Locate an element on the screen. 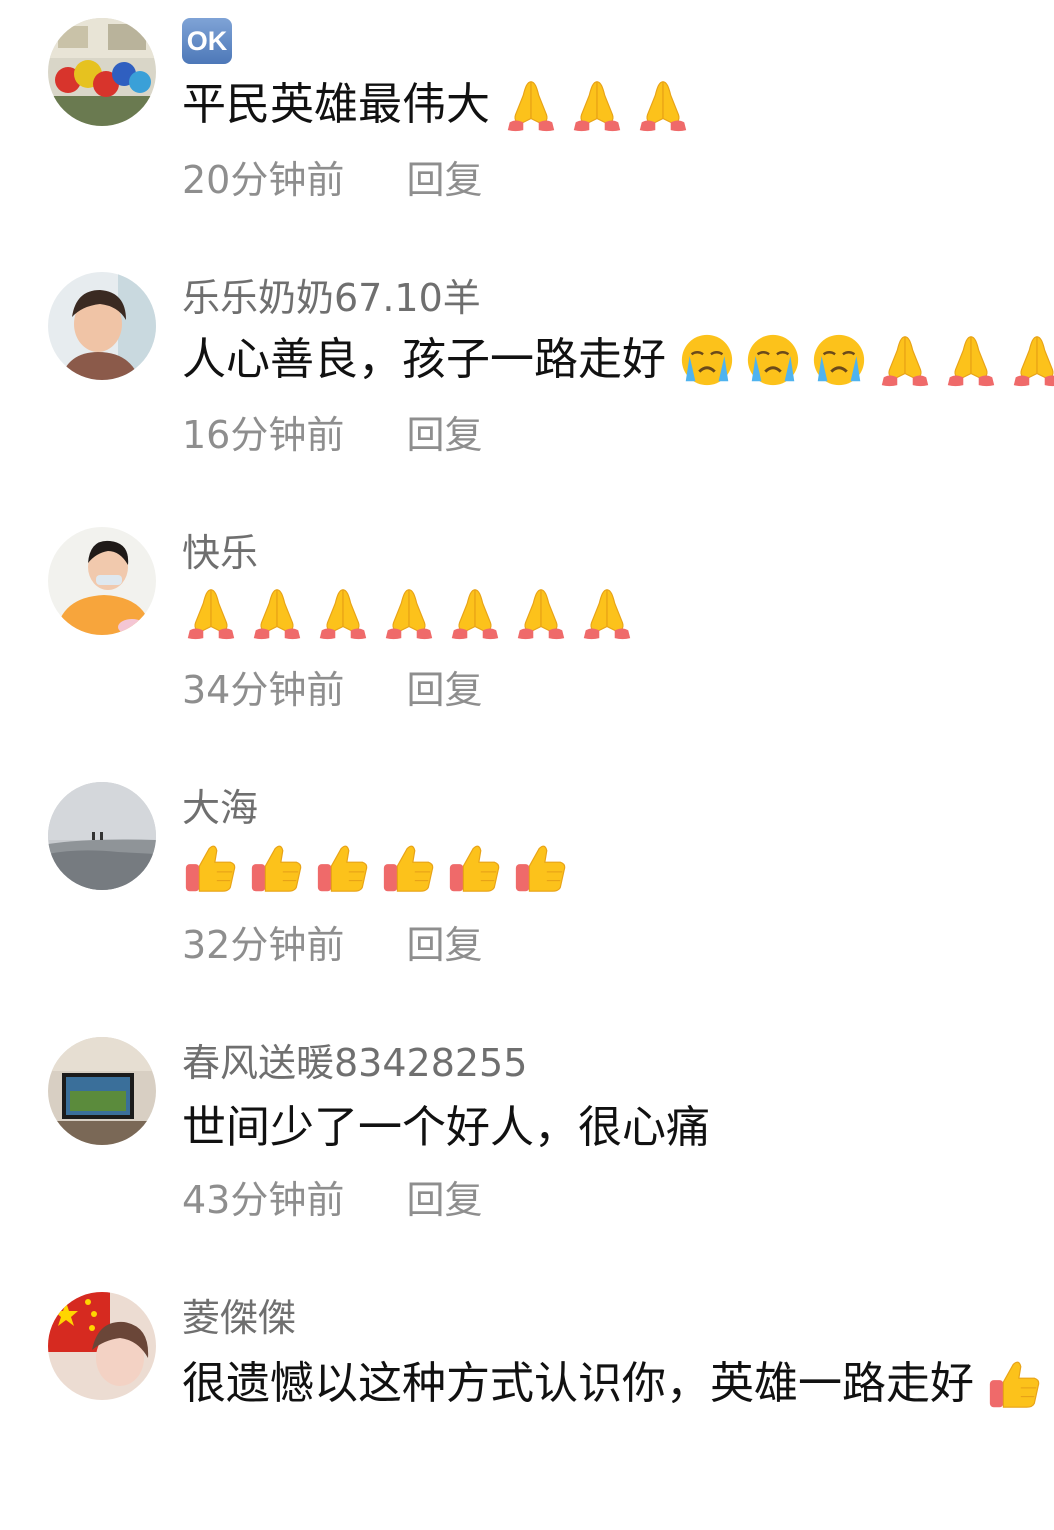  username: 大海 is located at coordinates (220, 808).